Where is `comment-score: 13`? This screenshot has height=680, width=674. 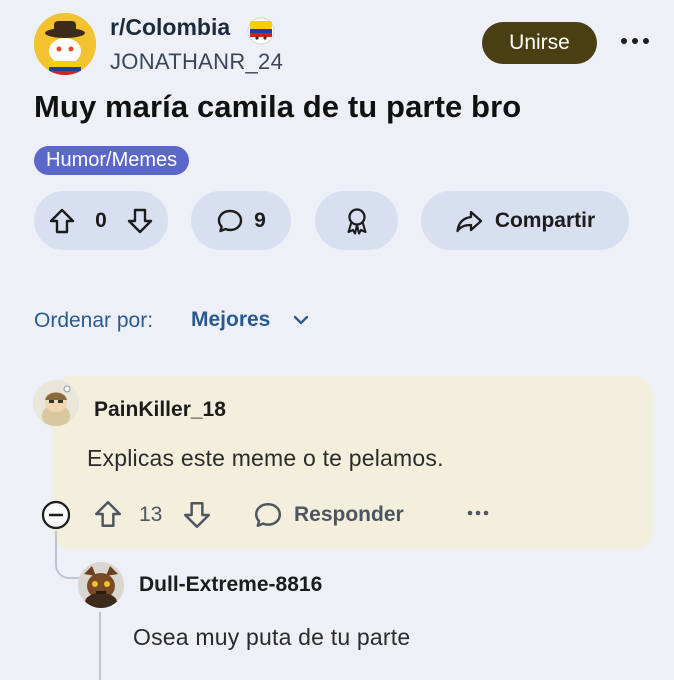 comment-score: 13 is located at coordinates (151, 514).